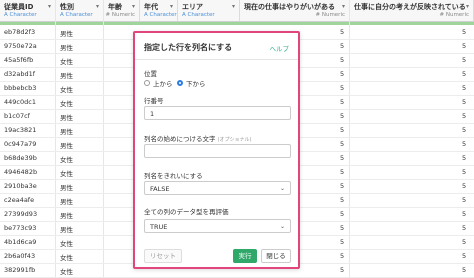 The image size is (474, 278). Describe the element at coordinates (20, 186) in the screenshot. I see `cell-employee-id: 2910ba3e` at that location.